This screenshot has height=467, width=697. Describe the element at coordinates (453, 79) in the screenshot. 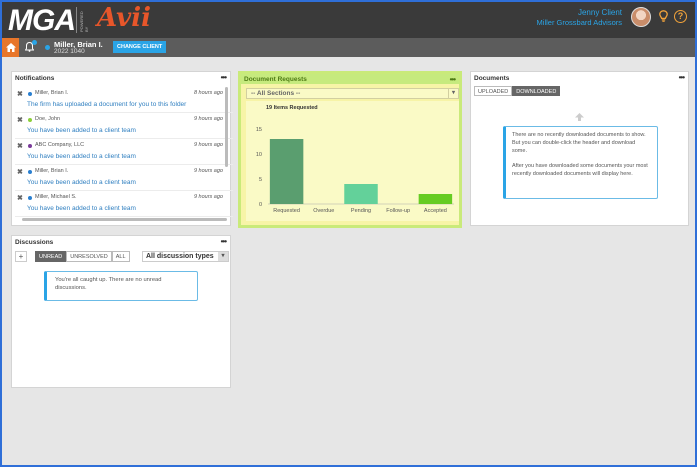

I see `document-requests-menu-button: •••` at that location.